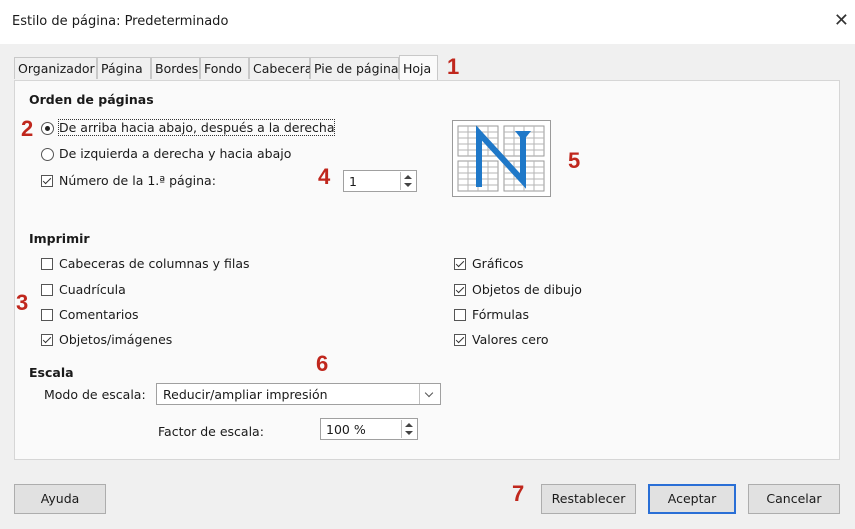 The image size is (855, 529). I want to click on print-grid-label: Cuadrícula, so click(92, 289).